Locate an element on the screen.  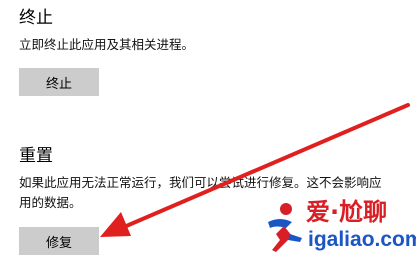
watermark-brand: 爱·尬聊 is located at coordinates (347, 212).